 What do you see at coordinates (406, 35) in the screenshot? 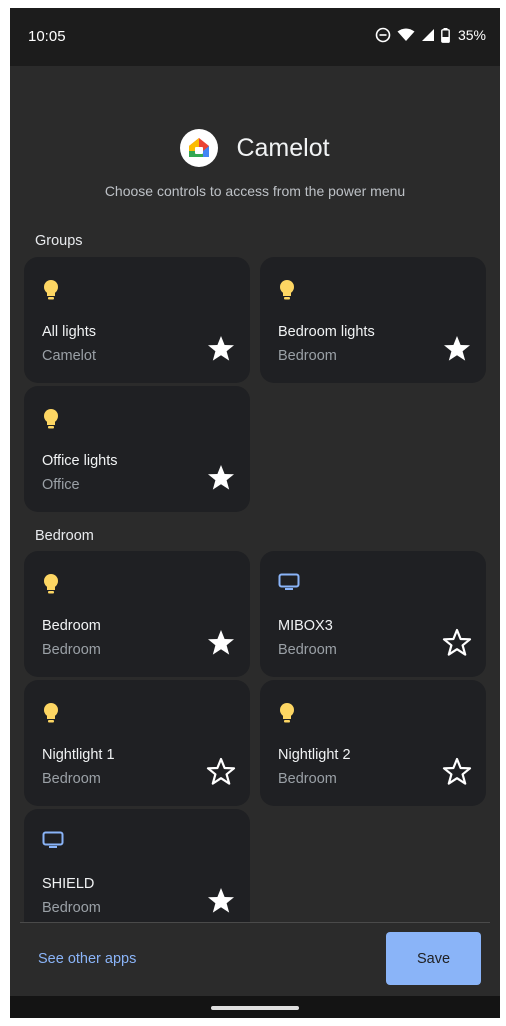
I see `wifi-icon` at bounding box center [406, 35].